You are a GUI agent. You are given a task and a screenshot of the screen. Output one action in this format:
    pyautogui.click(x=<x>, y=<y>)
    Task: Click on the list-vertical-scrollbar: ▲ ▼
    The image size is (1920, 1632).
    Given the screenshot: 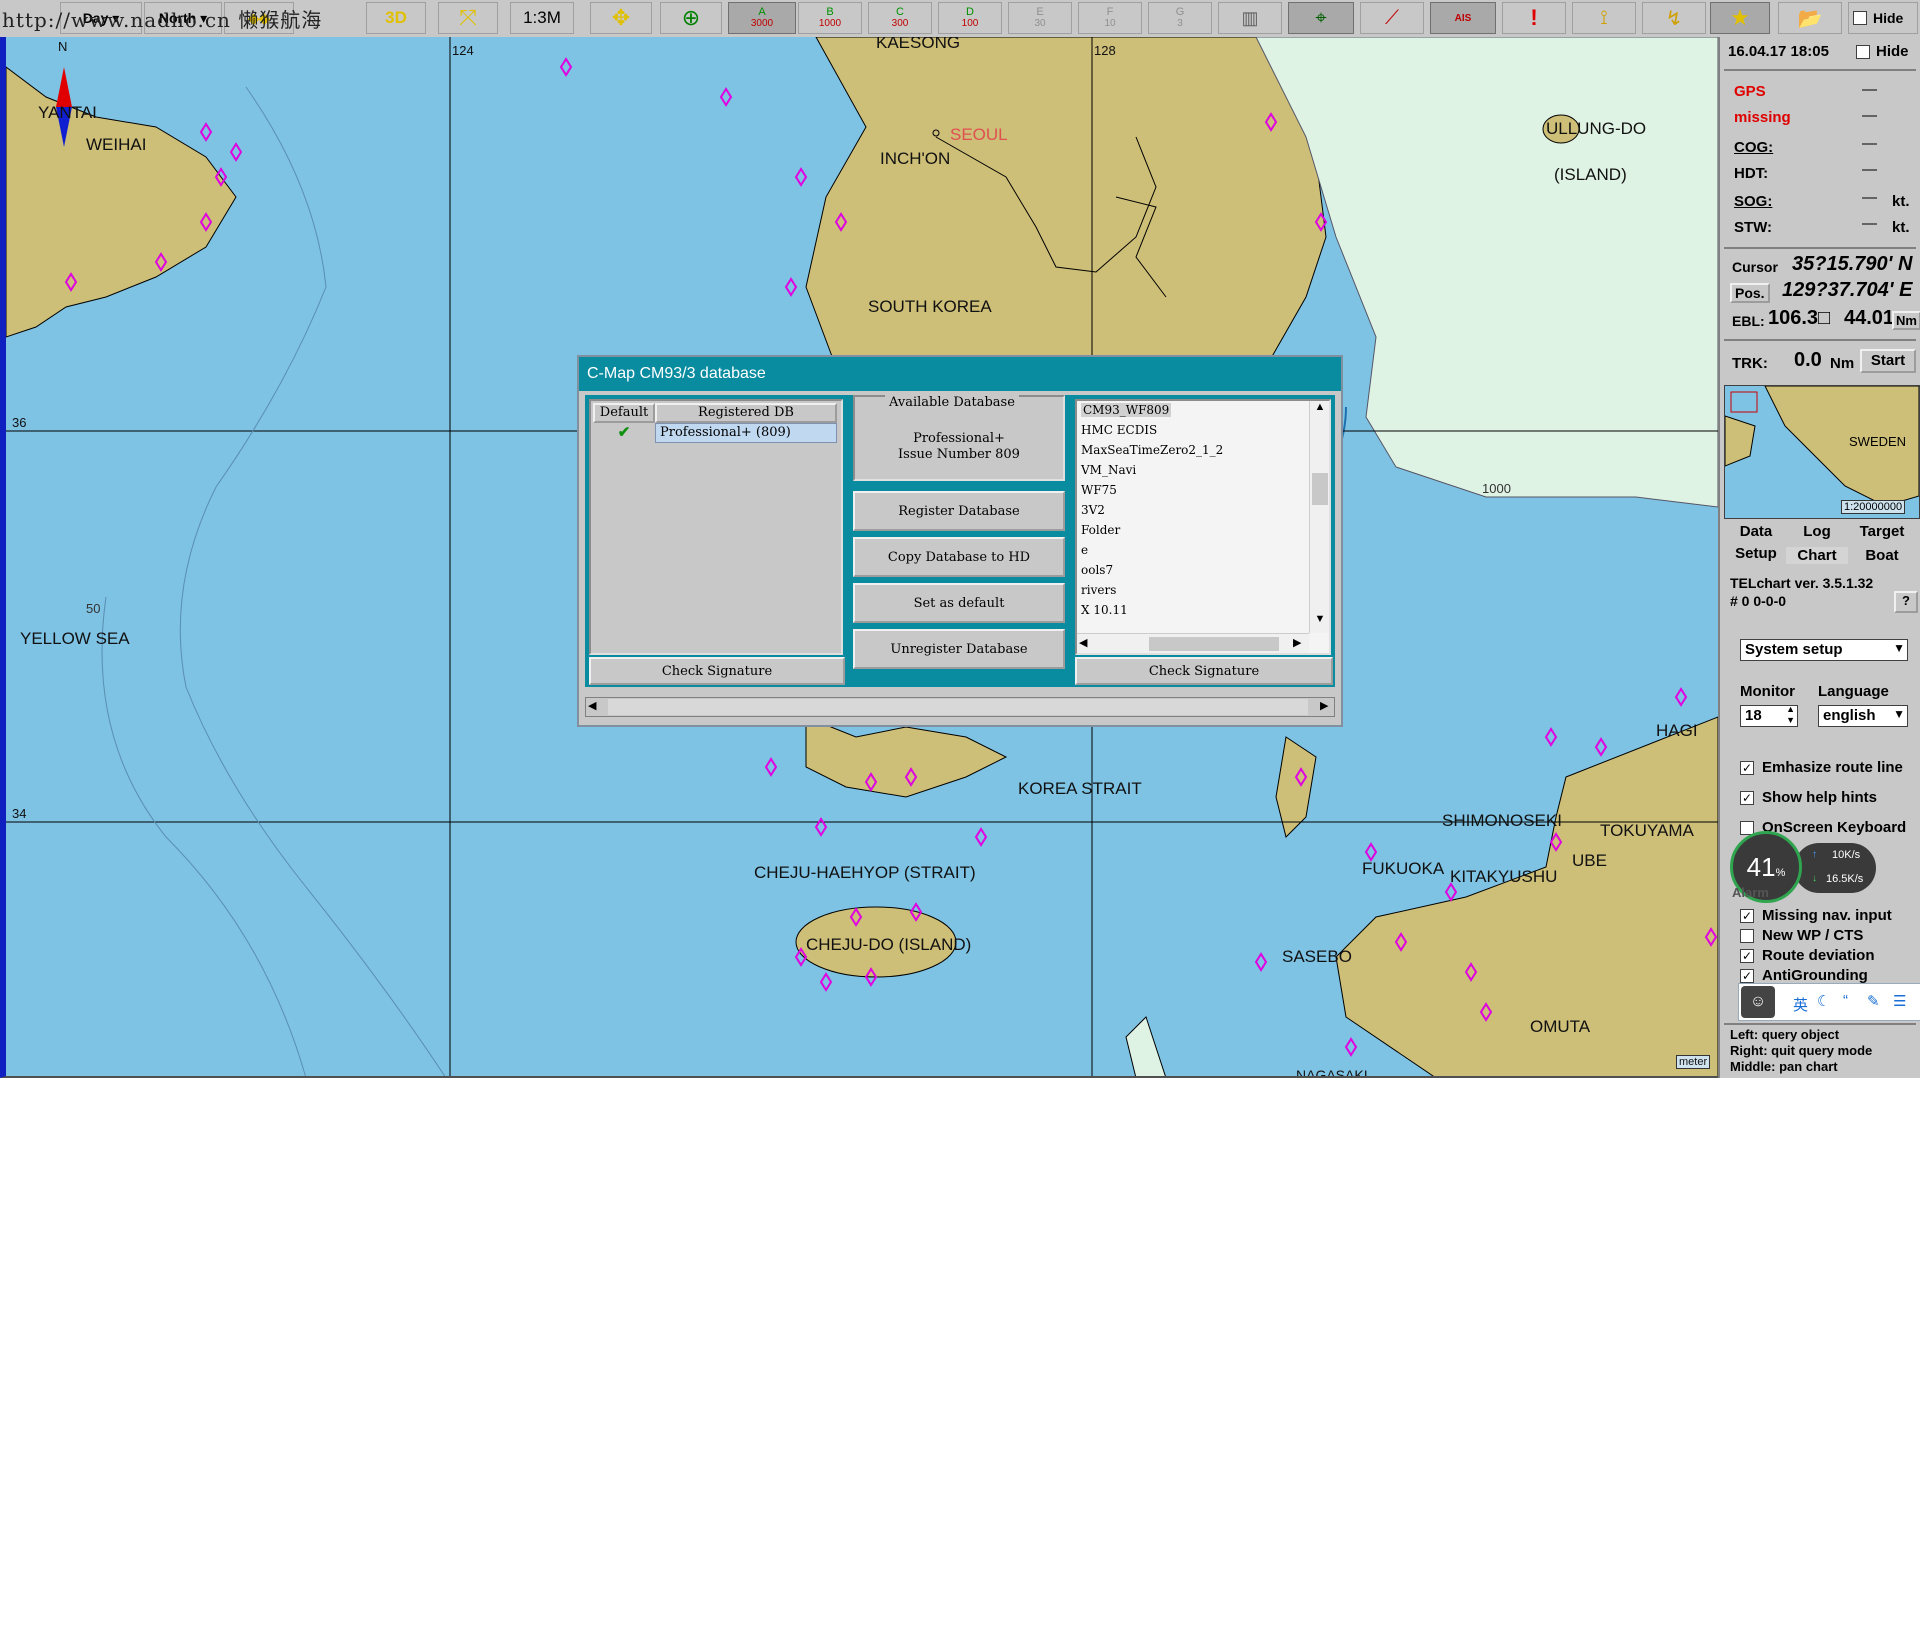 What is the action you would take?
    pyautogui.click(x=1319, y=517)
    